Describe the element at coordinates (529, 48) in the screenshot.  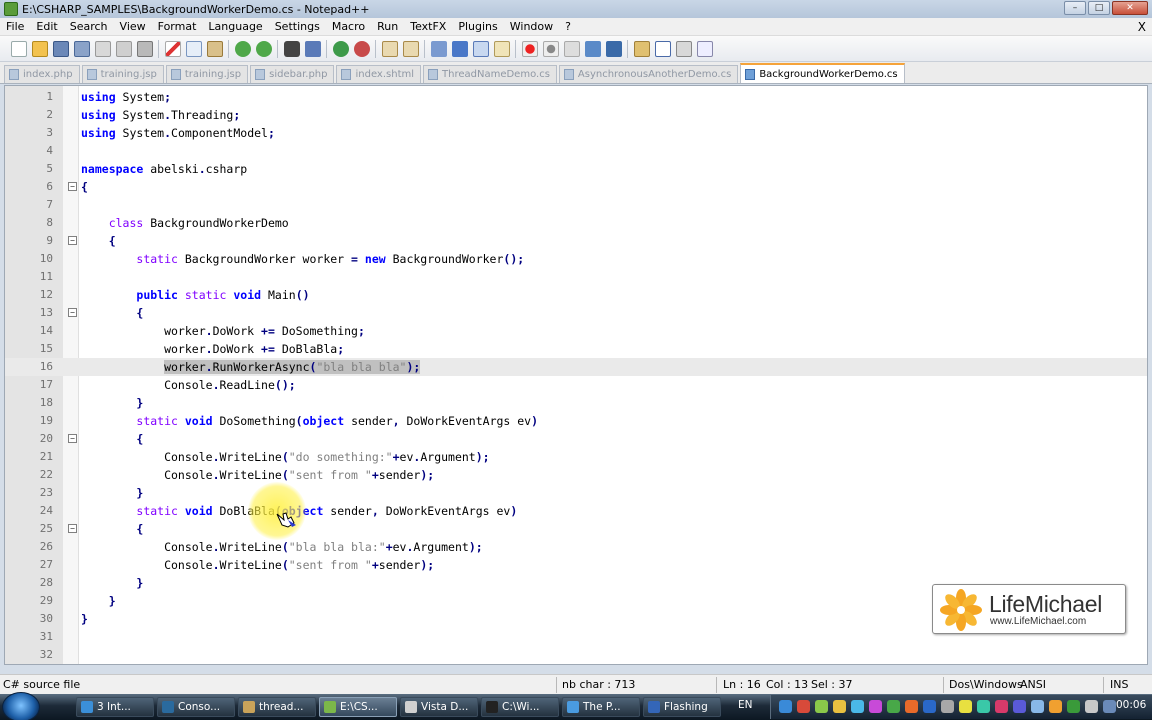
I see `macro-record-icon` at that location.